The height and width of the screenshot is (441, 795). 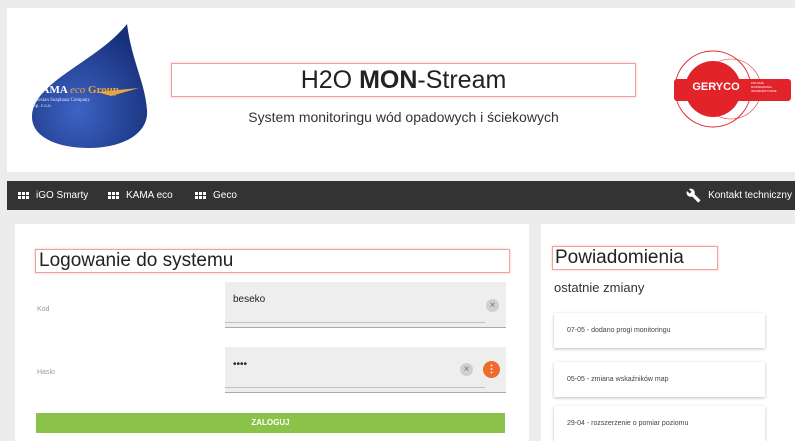 What do you see at coordinates (659, 423) in the screenshot?
I see `notification-item: 29-04 - rozszerzenie o pomiar poziomu` at bounding box center [659, 423].